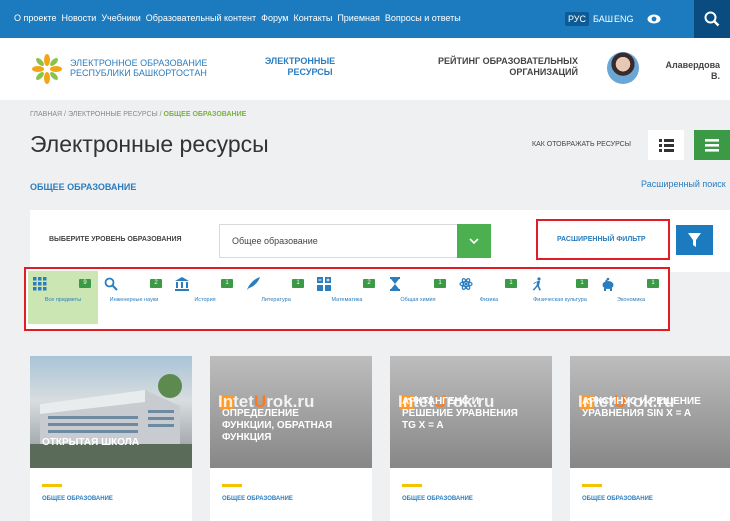 This screenshot has height=521, width=730. I want to click on user-name: Алавердова В., so click(685, 71).